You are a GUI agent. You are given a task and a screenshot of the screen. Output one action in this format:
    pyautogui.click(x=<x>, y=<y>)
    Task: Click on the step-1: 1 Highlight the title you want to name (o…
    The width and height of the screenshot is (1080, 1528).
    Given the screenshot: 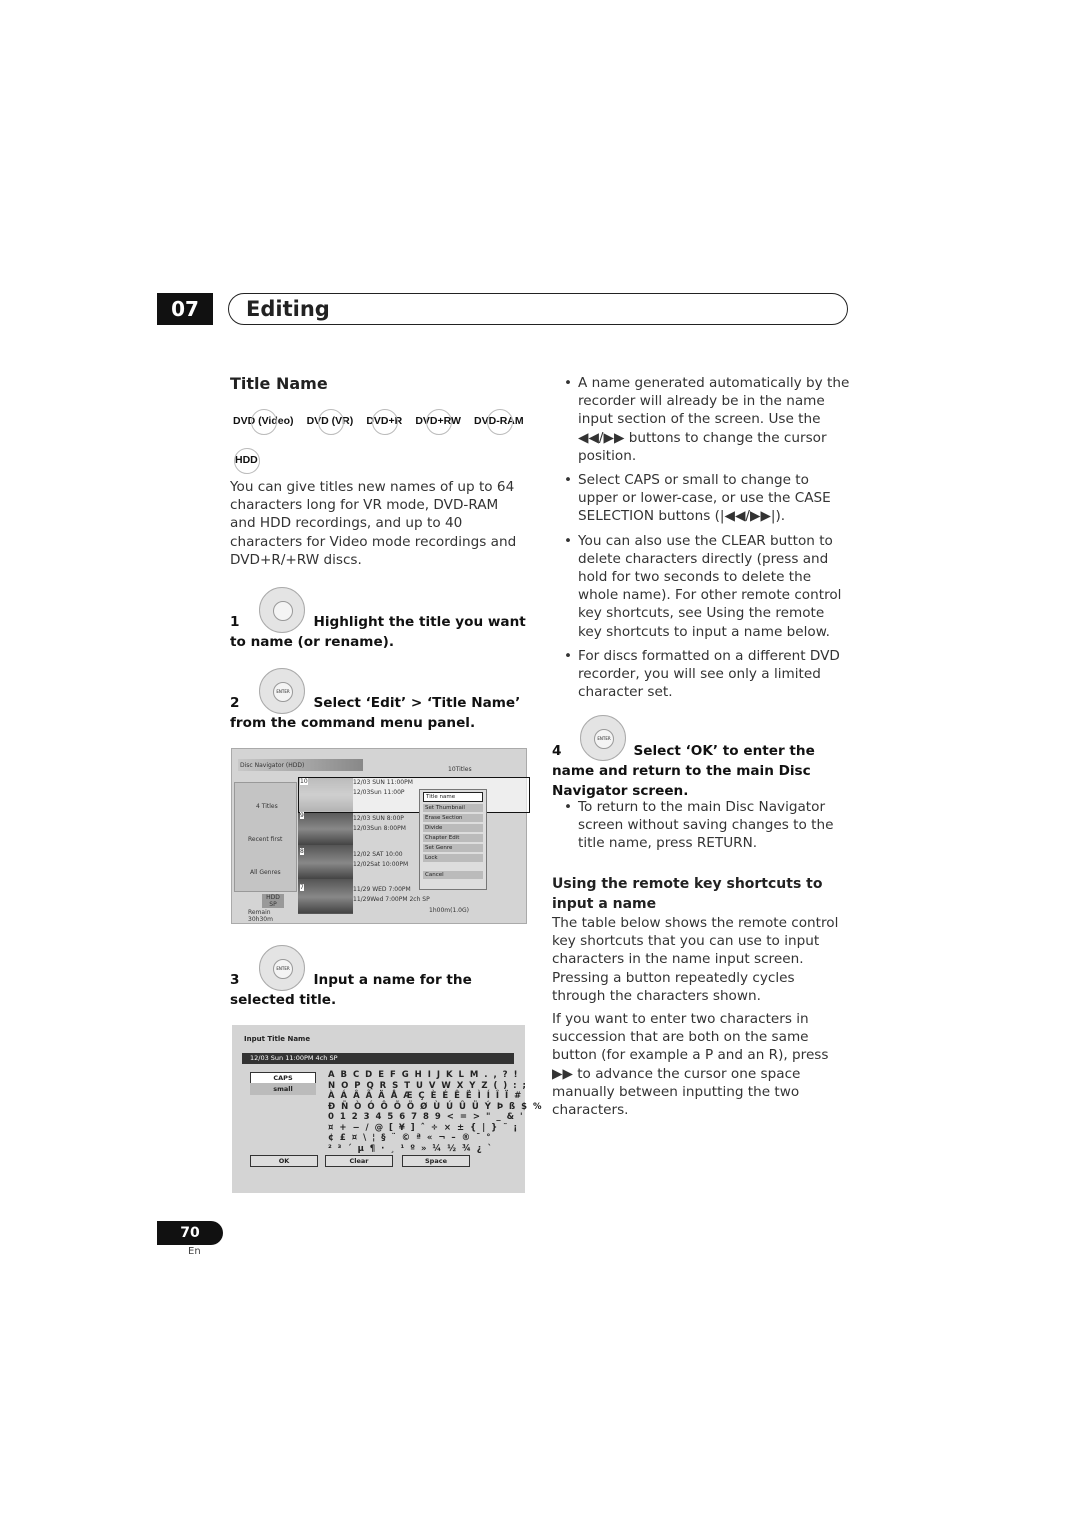 What is the action you would take?
    pyautogui.click(x=378, y=632)
    